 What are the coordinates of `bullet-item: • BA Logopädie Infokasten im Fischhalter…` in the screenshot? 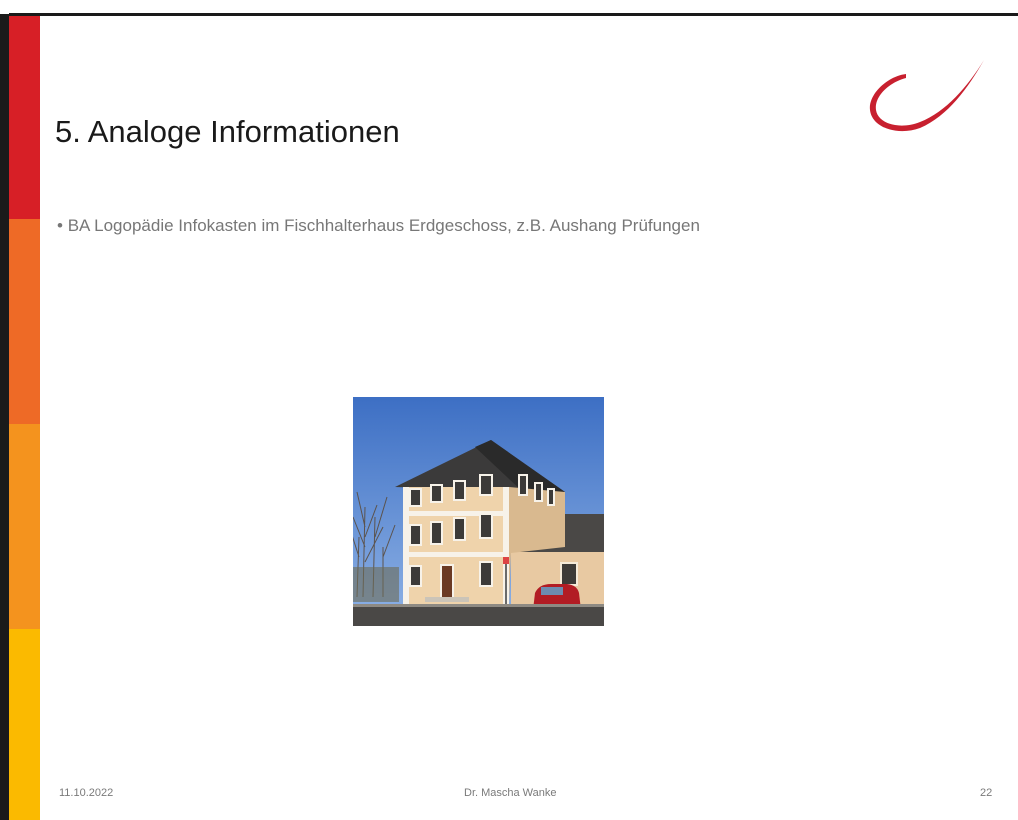 It's located at (378, 226).